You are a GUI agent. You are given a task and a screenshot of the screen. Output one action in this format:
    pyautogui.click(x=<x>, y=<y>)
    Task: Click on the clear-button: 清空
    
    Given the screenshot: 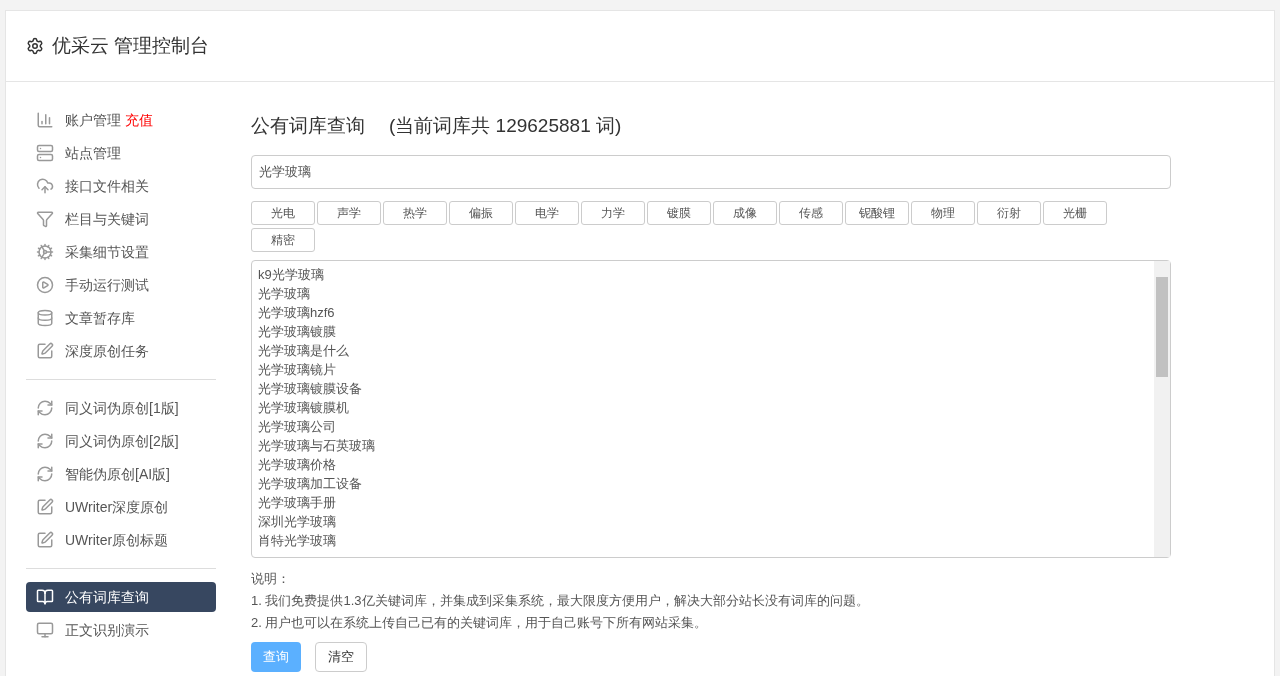 What is the action you would take?
    pyautogui.click(x=341, y=656)
    